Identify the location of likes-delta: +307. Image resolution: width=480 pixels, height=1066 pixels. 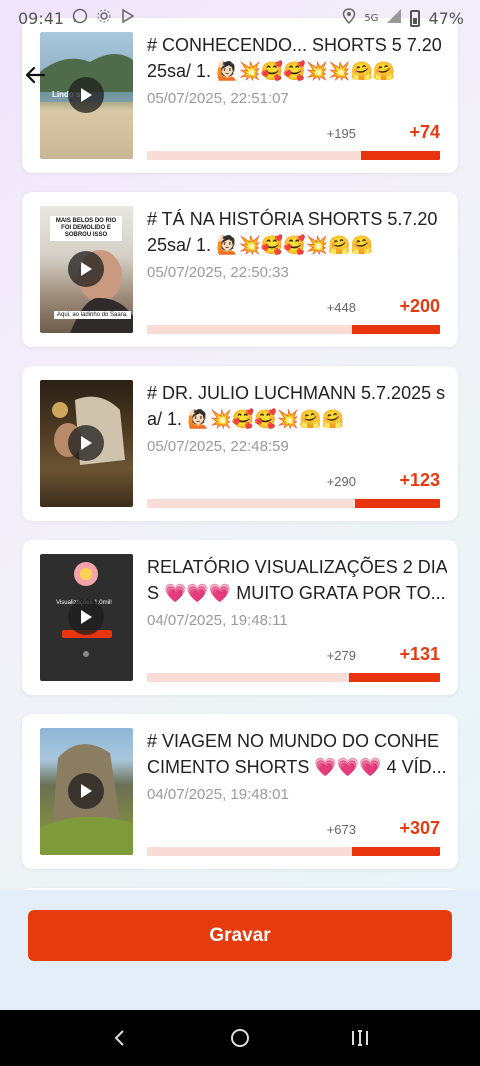
(419, 828).